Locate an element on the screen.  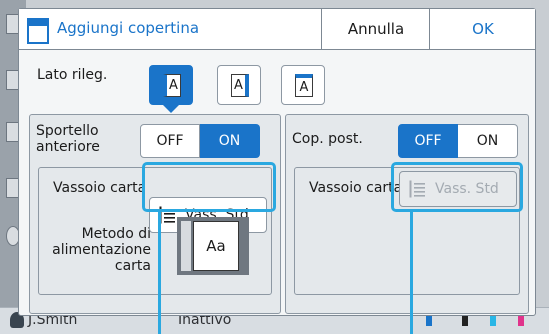
binding-right-button: A is located at coordinates (239, 85).